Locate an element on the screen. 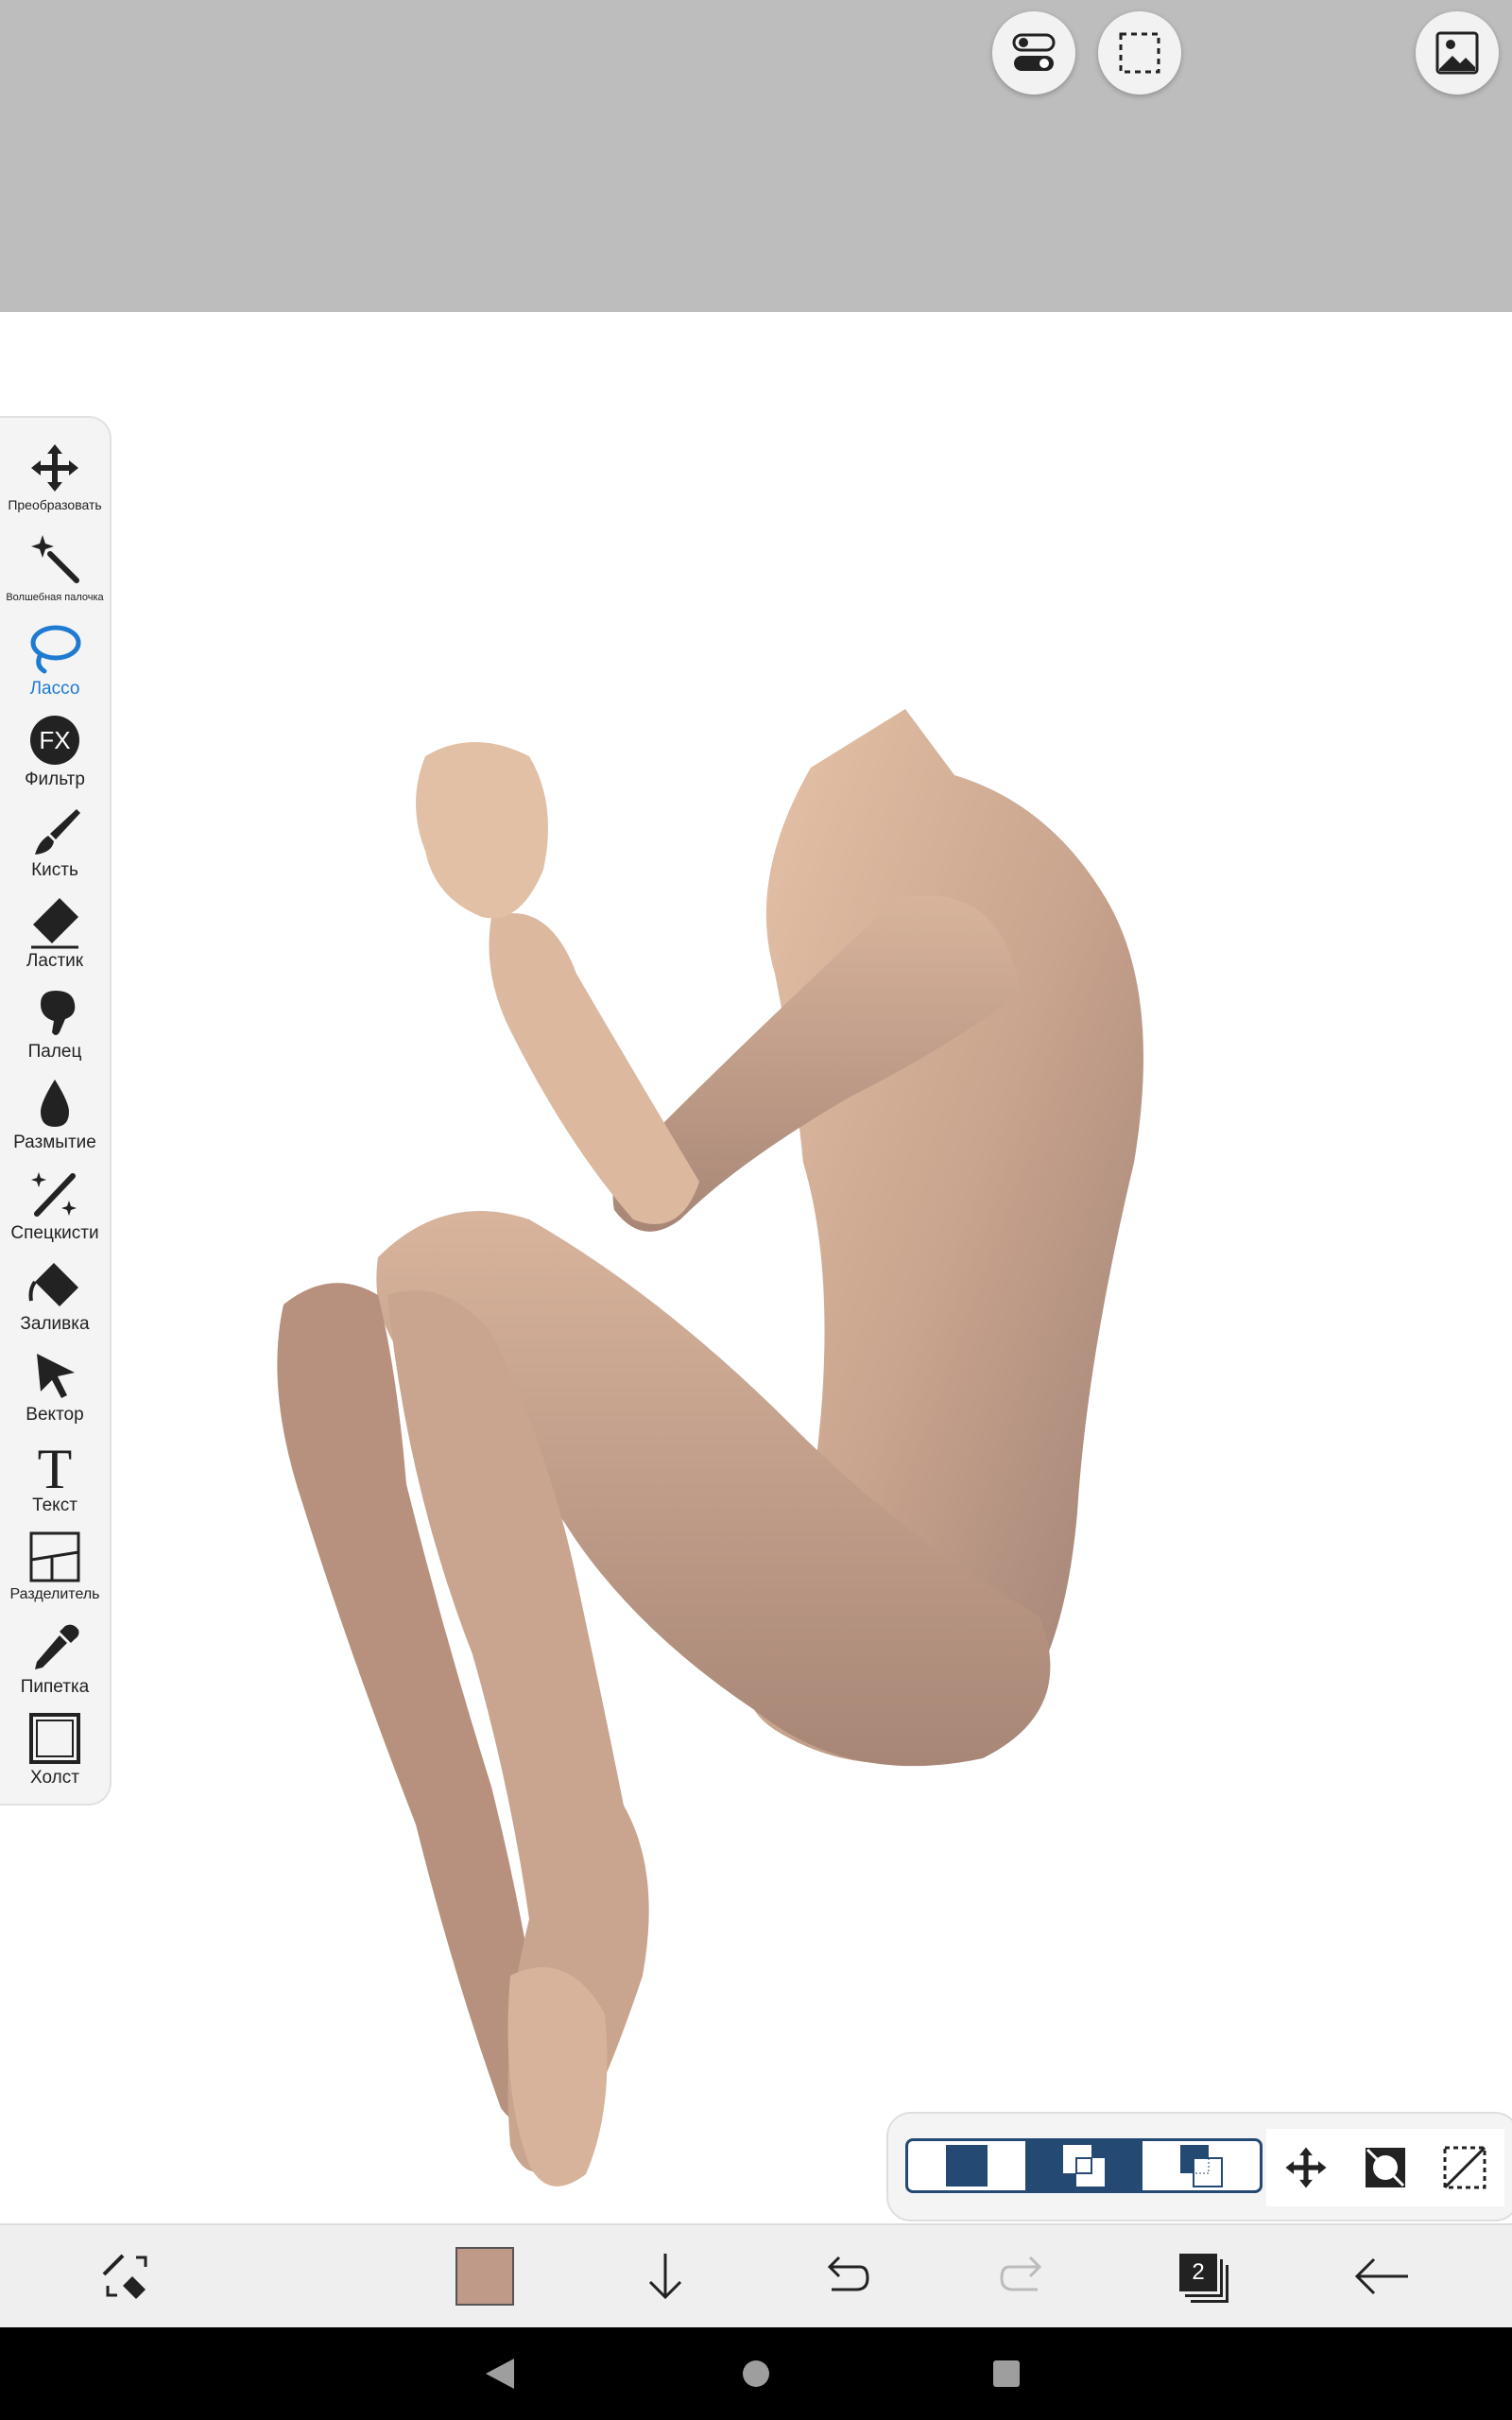 Image resolution: width=1512 pixels, height=2420 pixels. triangle-back-icon is located at coordinates (500, 2374).